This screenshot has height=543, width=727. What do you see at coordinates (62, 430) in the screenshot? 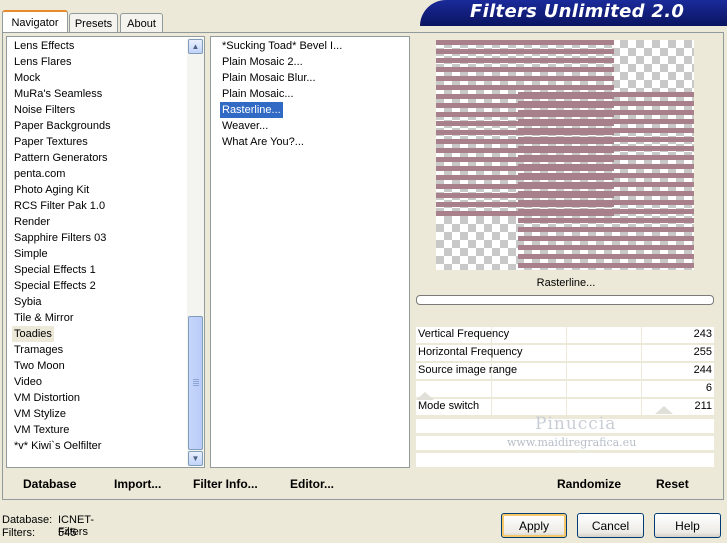
I see `category-item: VM Texture` at bounding box center [62, 430].